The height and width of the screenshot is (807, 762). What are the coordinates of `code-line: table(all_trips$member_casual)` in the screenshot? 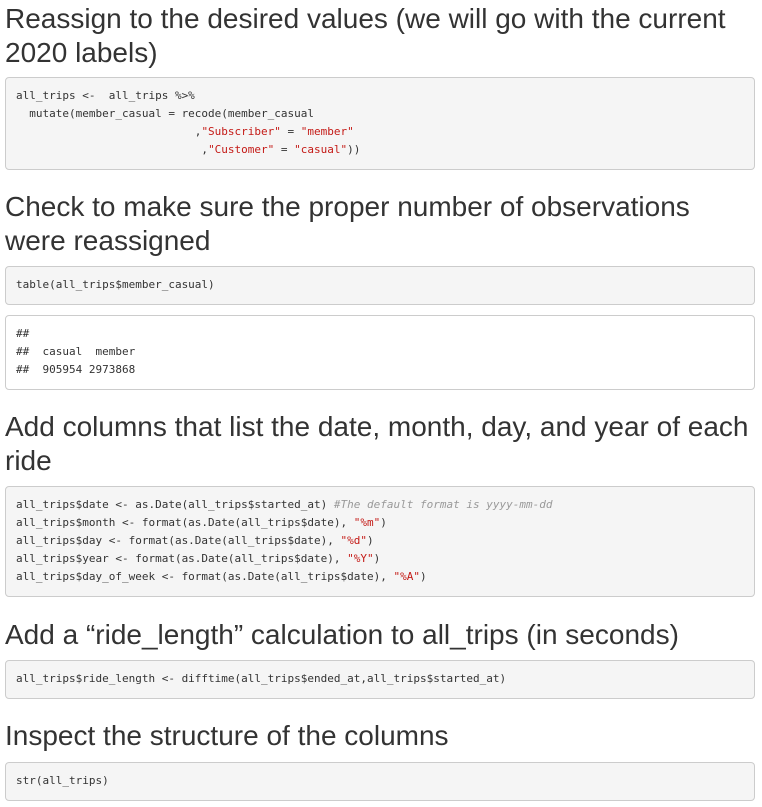 It's located at (380, 285).